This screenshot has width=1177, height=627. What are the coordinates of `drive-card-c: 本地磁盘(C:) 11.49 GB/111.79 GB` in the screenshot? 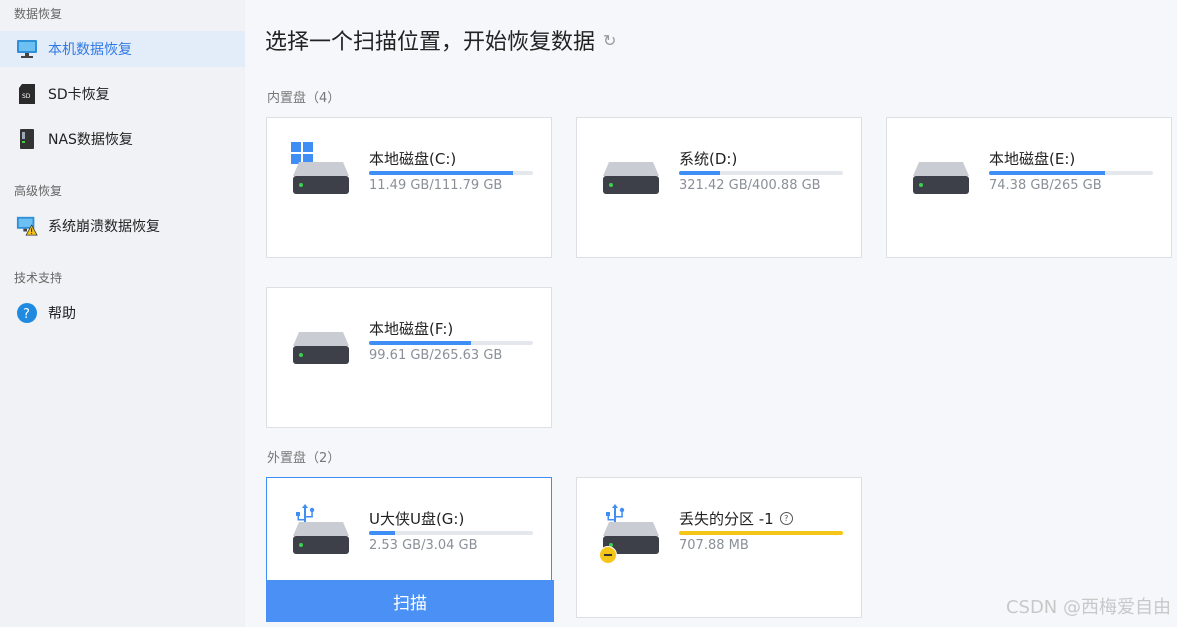 It's located at (409, 187).